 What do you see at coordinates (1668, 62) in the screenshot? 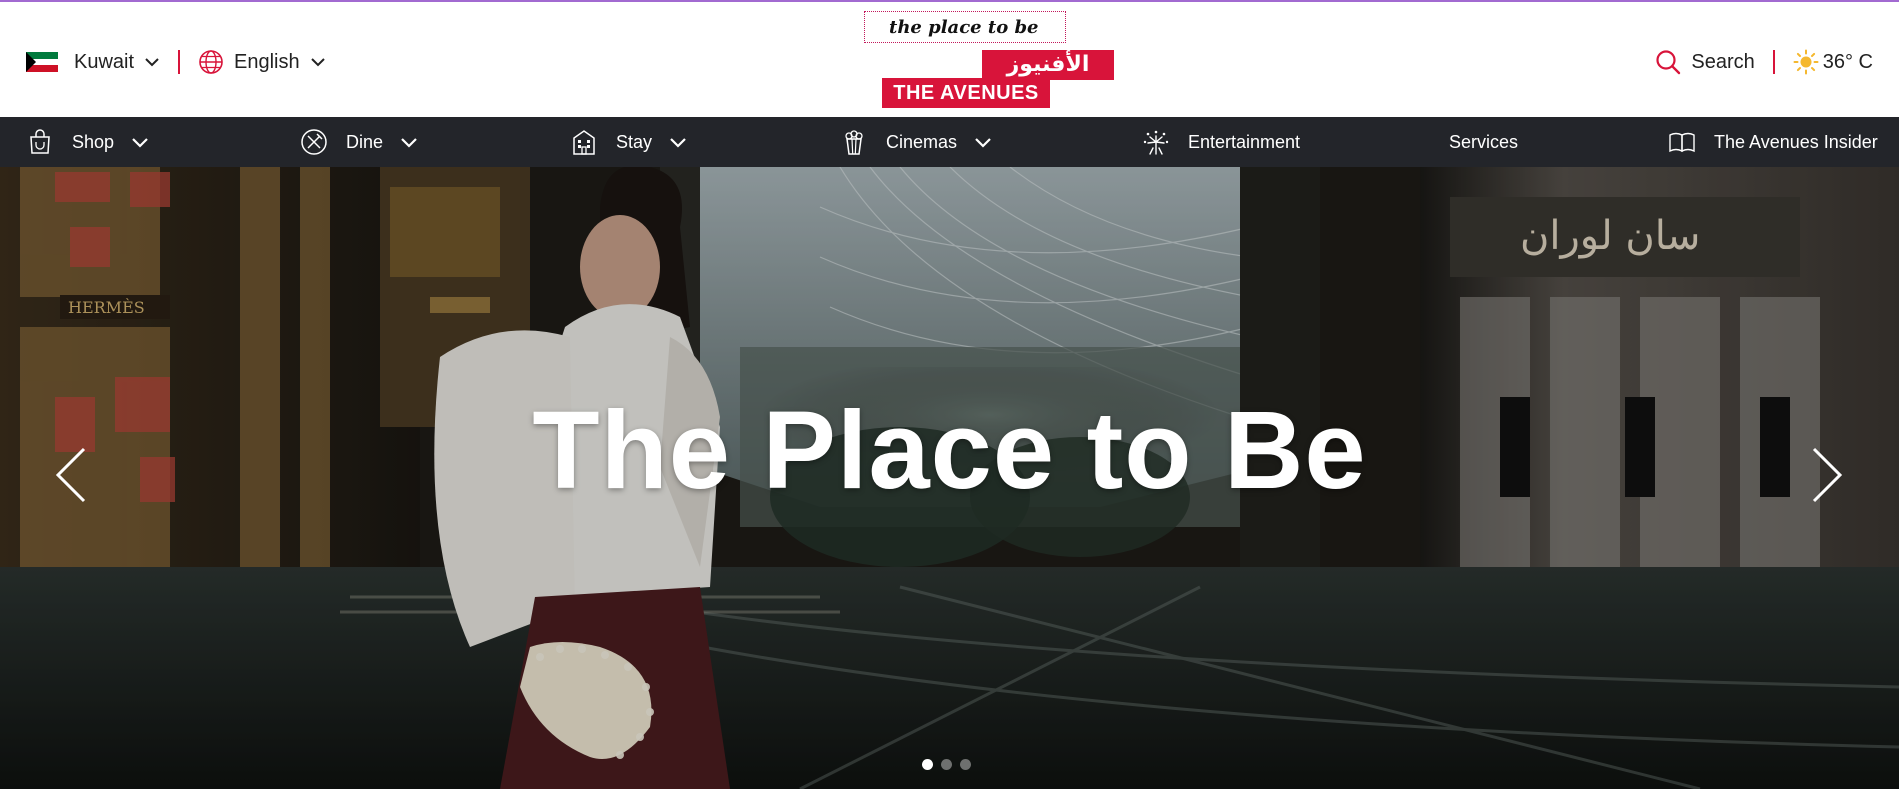
I see `search-icon` at bounding box center [1668, 62].